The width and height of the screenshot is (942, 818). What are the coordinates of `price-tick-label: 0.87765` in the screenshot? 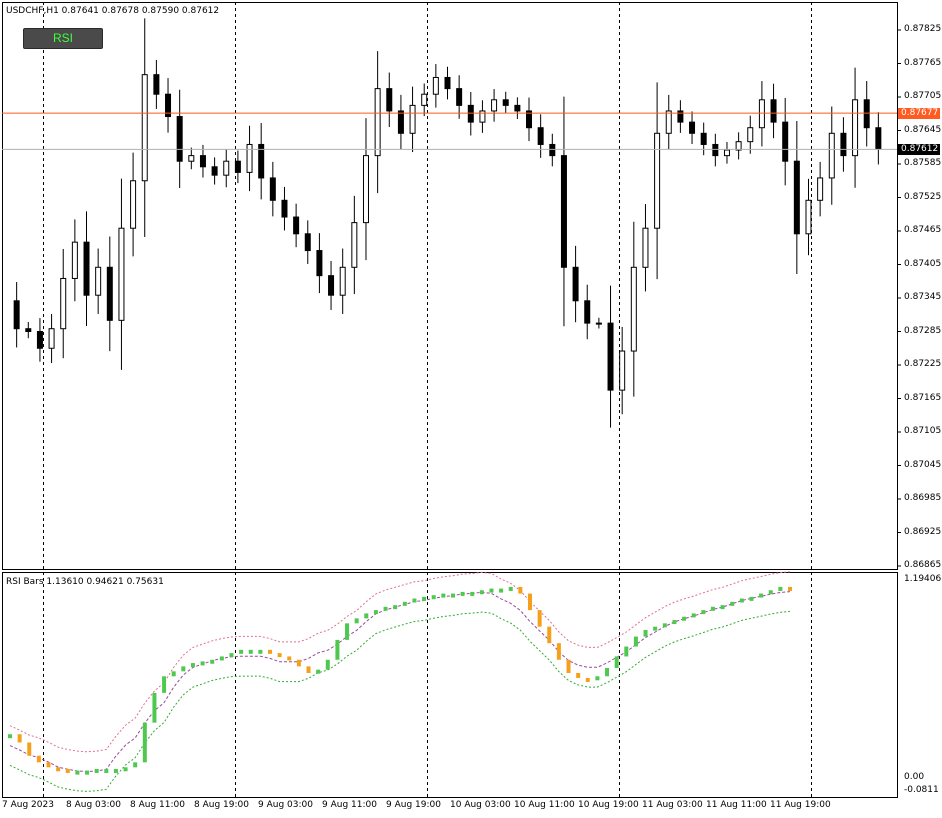 It's located at (923, 62).